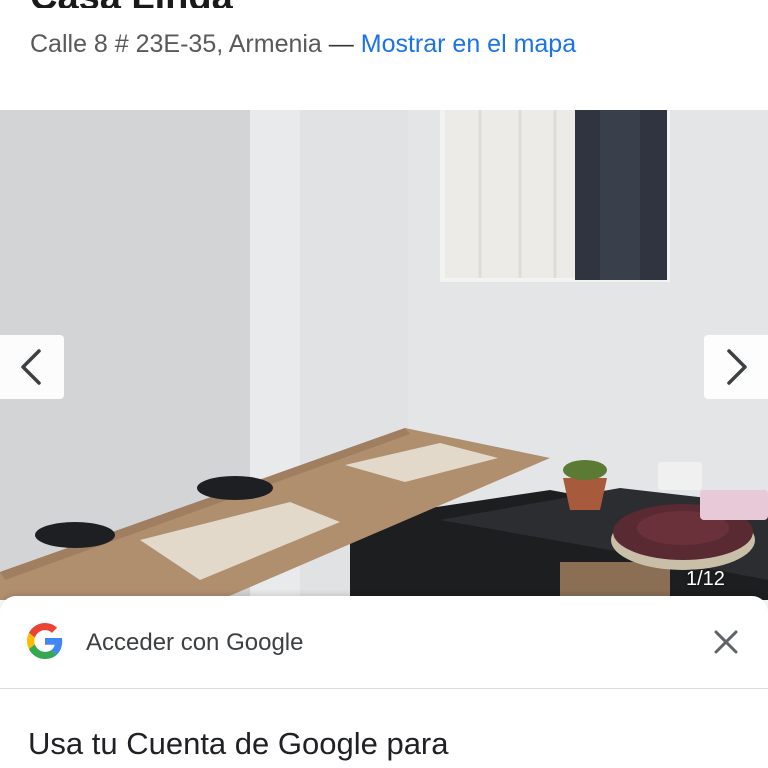 The width and height of the screenshot is (768, 768). Describe the element at coordinates (45, 641) in the screenshot. I see `google-g-icon` at that location.